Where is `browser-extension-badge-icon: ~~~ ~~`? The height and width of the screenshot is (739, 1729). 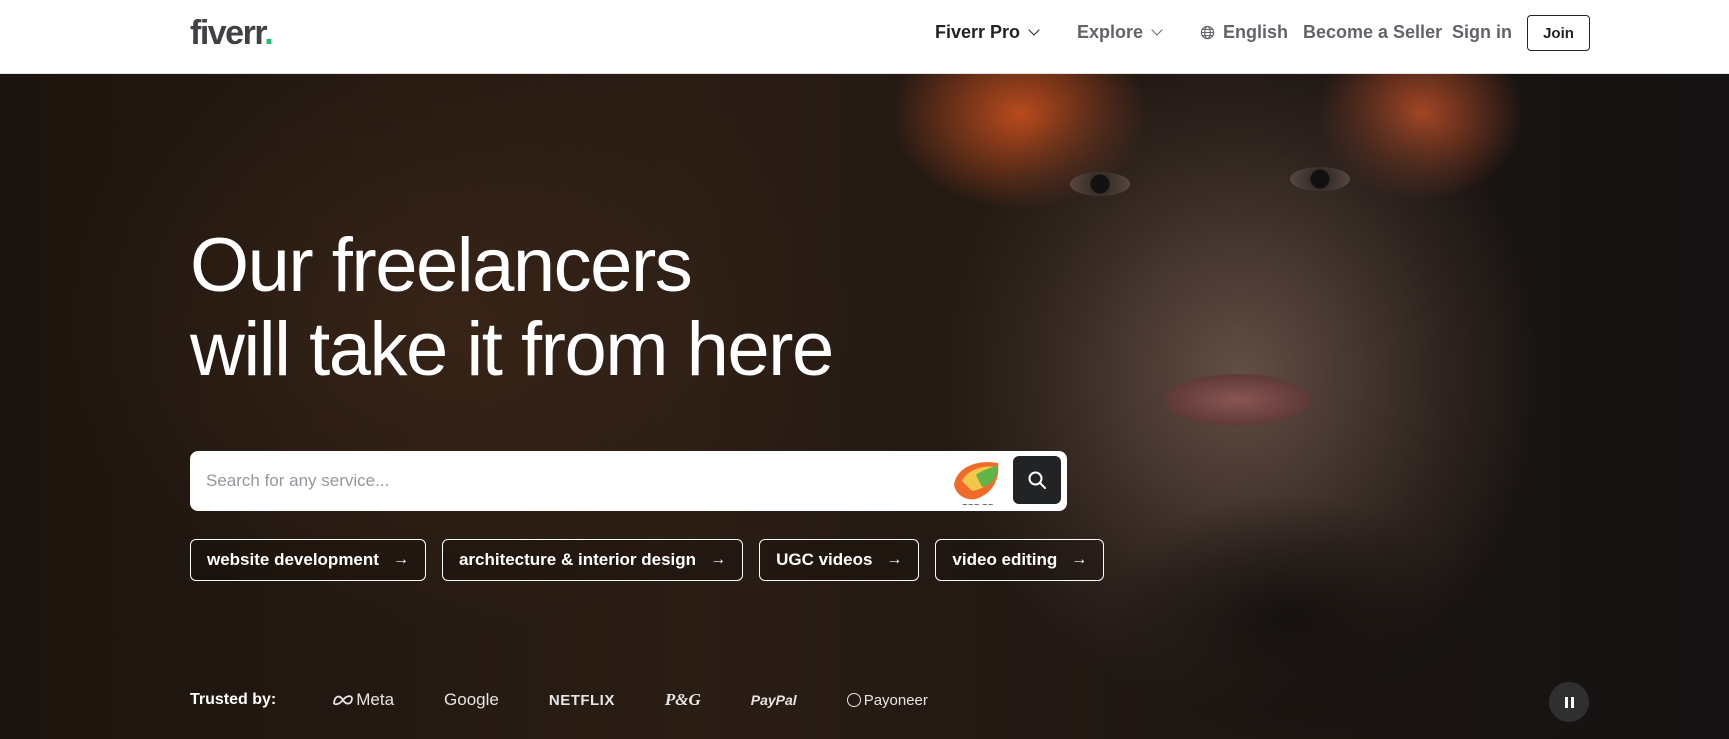
browser-extension-badge-icon: ~~~ ~~ is located at coordinates (976, 485).